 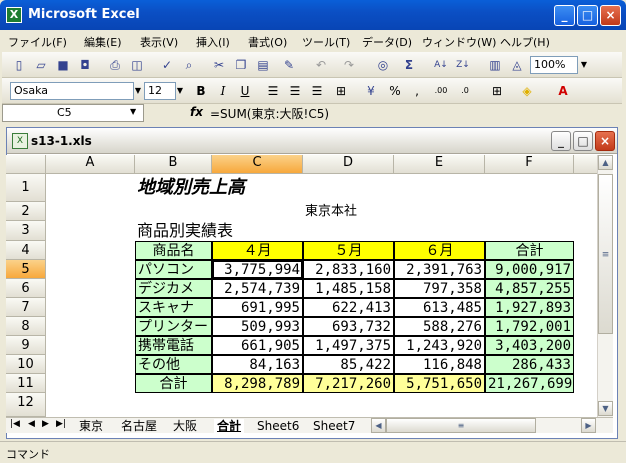 What do you see at coordinates (583, 141) in the screenshot?
I see `workbook-restore-button: □` at bounding box center [583, 141].